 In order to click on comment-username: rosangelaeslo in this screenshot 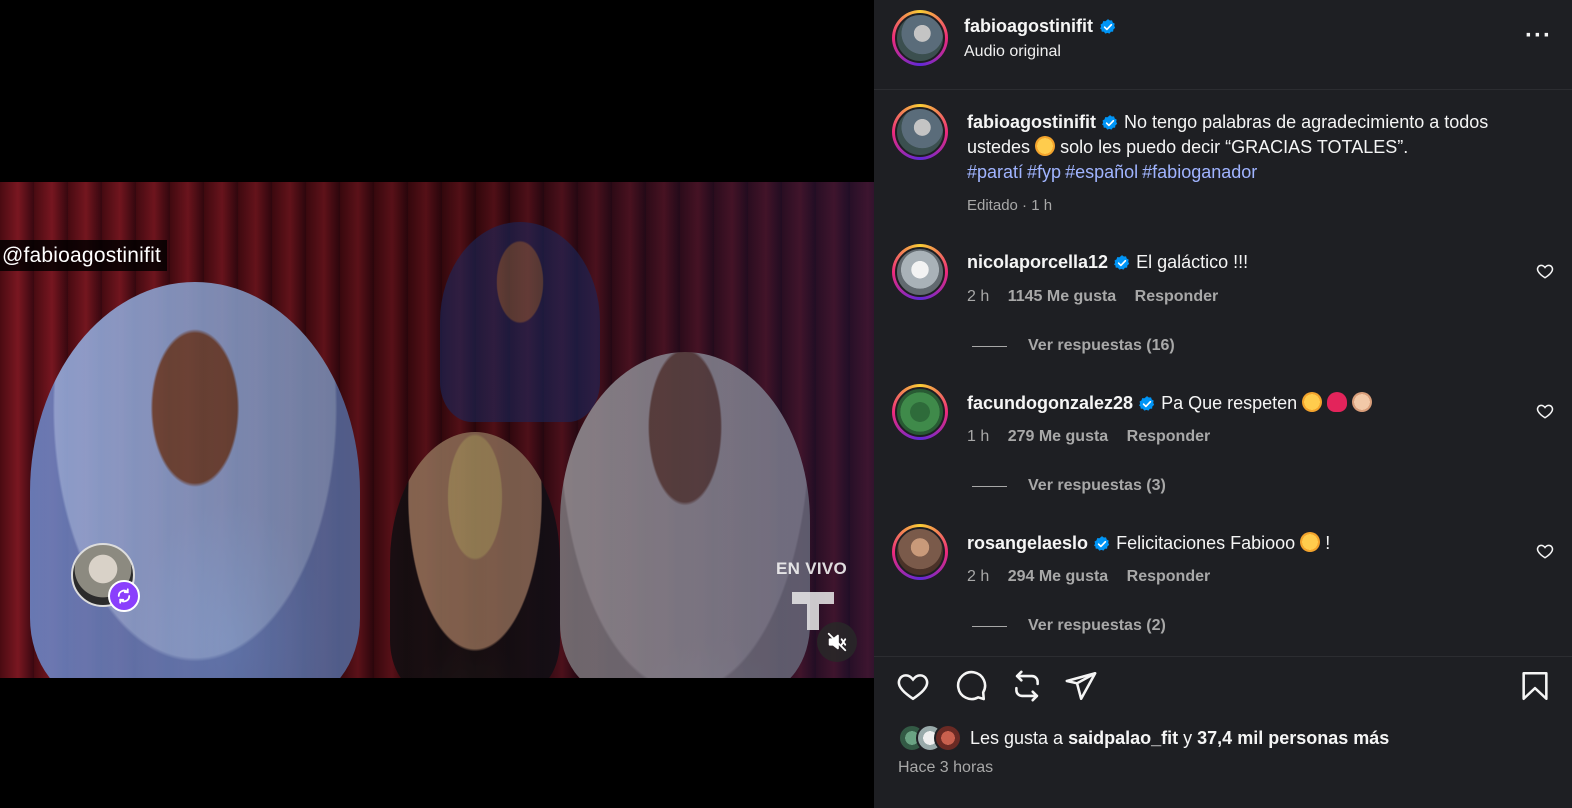, I will do `click(1027, 543)`.